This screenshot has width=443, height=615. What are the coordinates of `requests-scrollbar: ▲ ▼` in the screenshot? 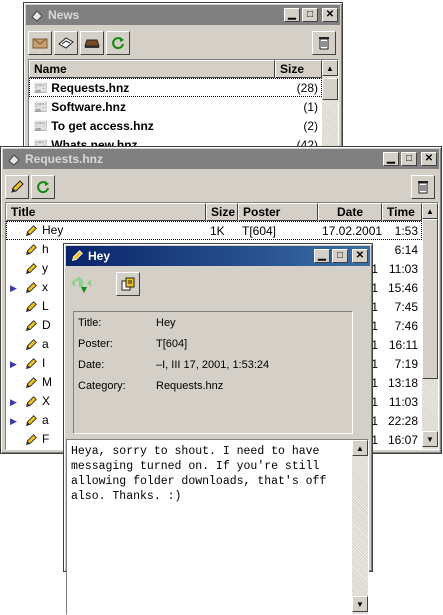 It's located at (430, 326).